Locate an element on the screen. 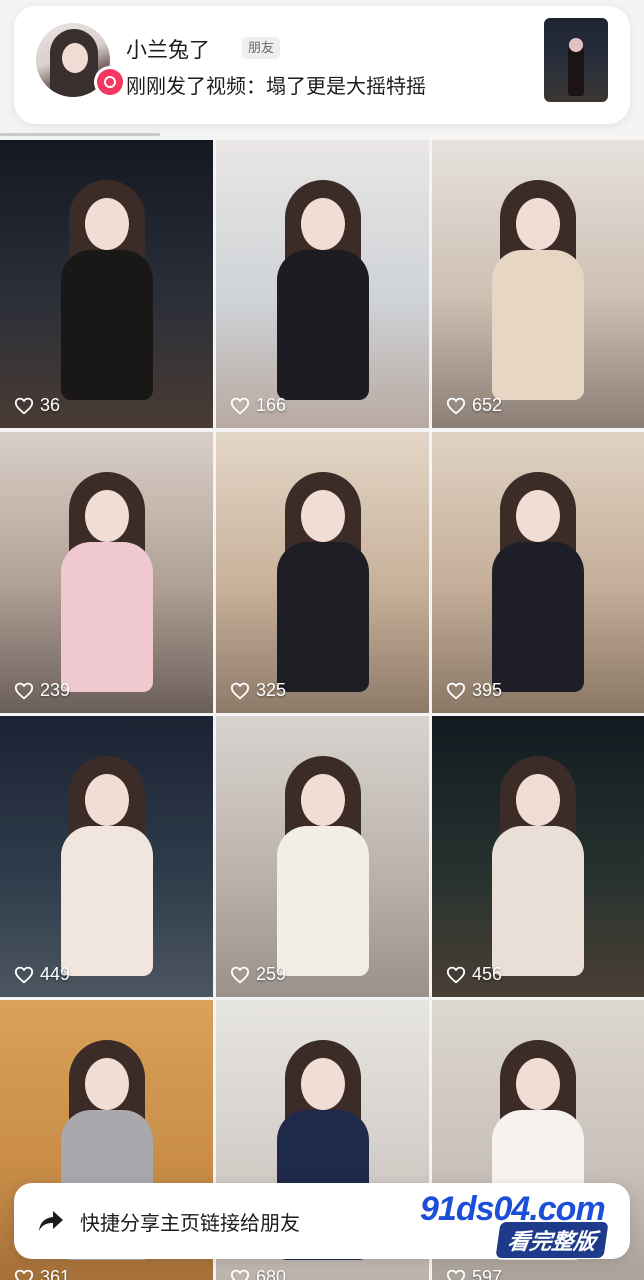 The height and width of the screenshot is (1280, 644). like-count: 166 is located at coordinates (258, 405).